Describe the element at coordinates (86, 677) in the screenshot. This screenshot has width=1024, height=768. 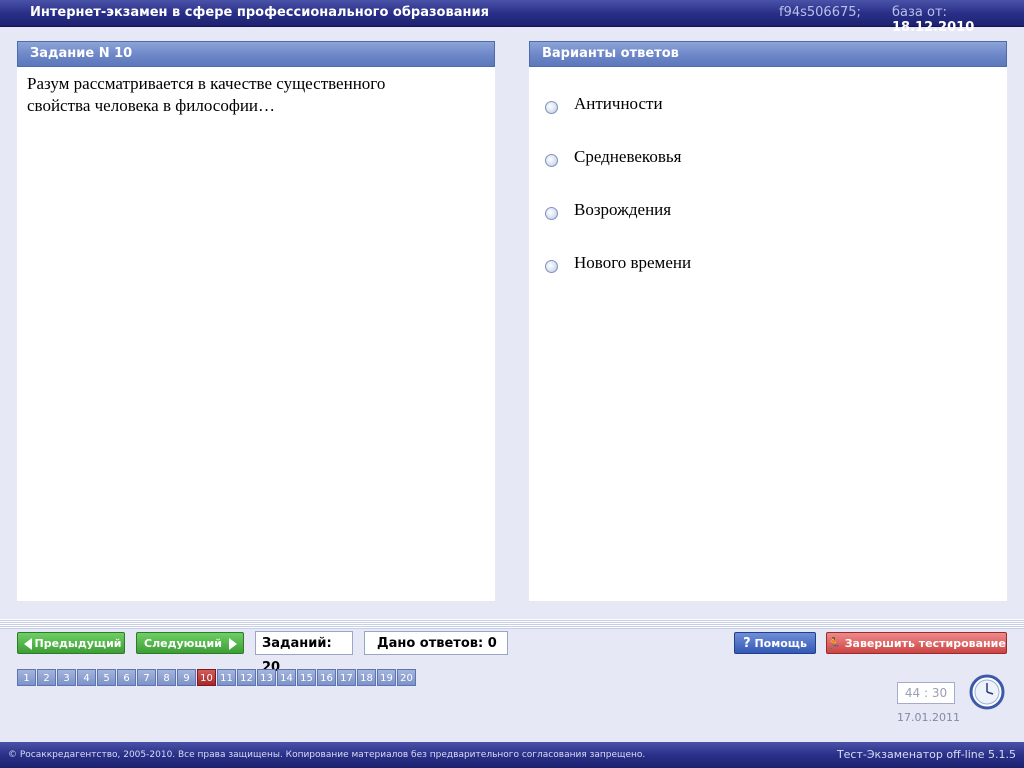
I see `task-number: 4` at that location.